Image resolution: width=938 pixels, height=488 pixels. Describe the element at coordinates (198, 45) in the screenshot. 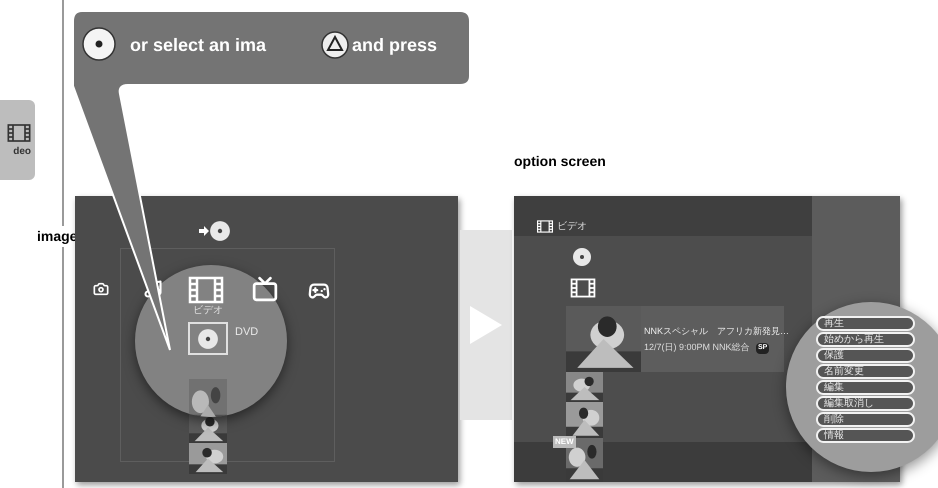

I see `callout-text: or select an ima` at that location.